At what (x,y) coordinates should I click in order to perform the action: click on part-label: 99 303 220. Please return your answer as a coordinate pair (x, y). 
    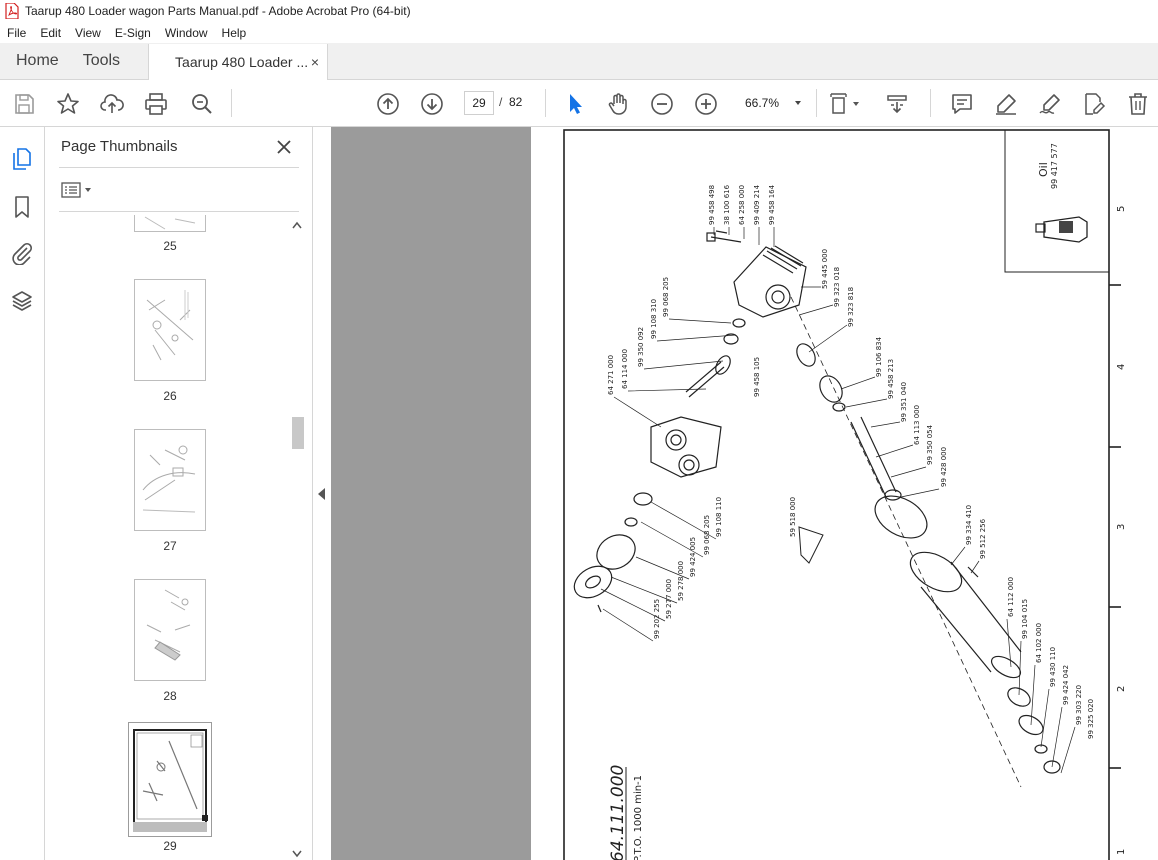
    Looking at the image, I should click on (1079, 705).